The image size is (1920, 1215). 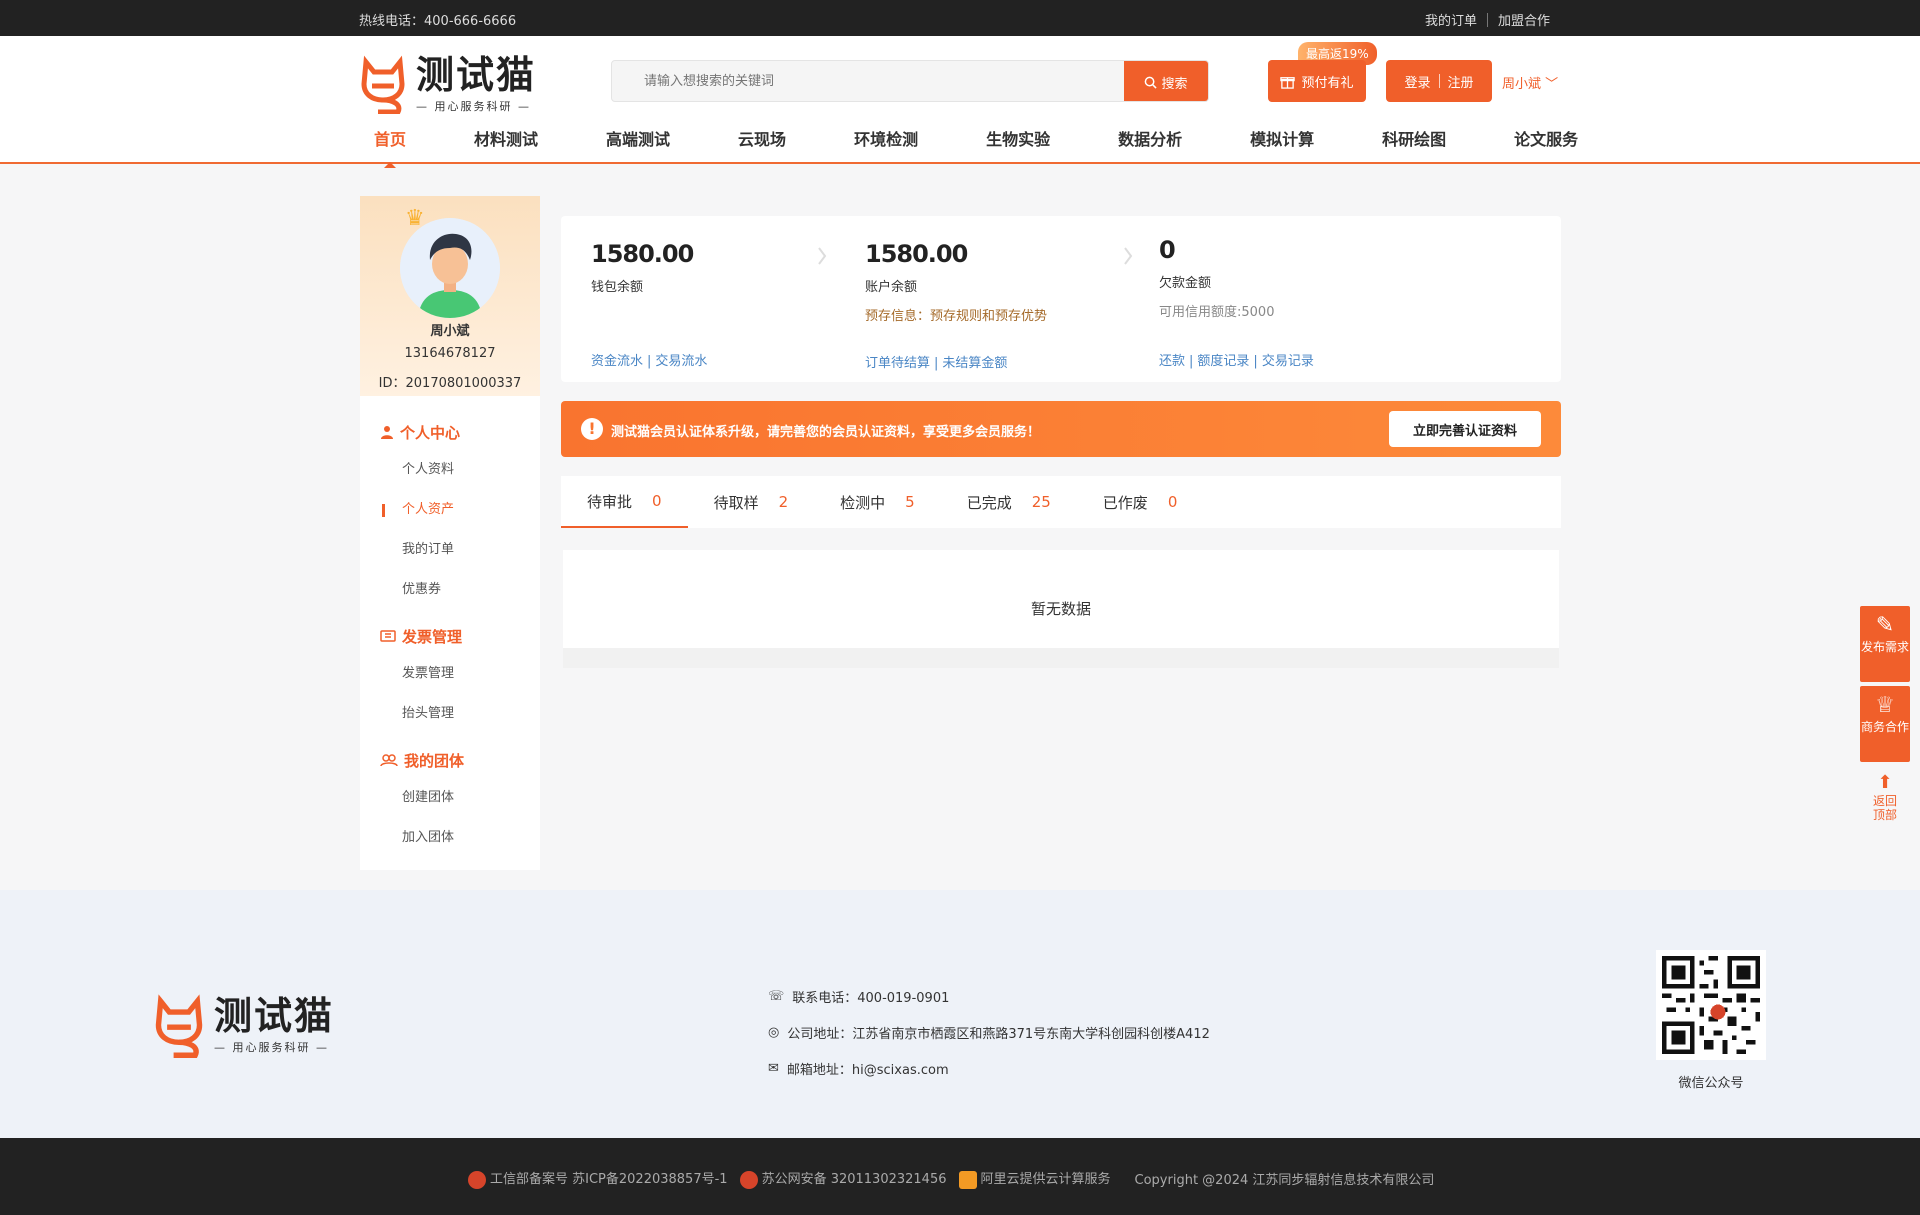 I want to click on menu-item-invoice-title: 抬头管理, so click(x=450, y=714).